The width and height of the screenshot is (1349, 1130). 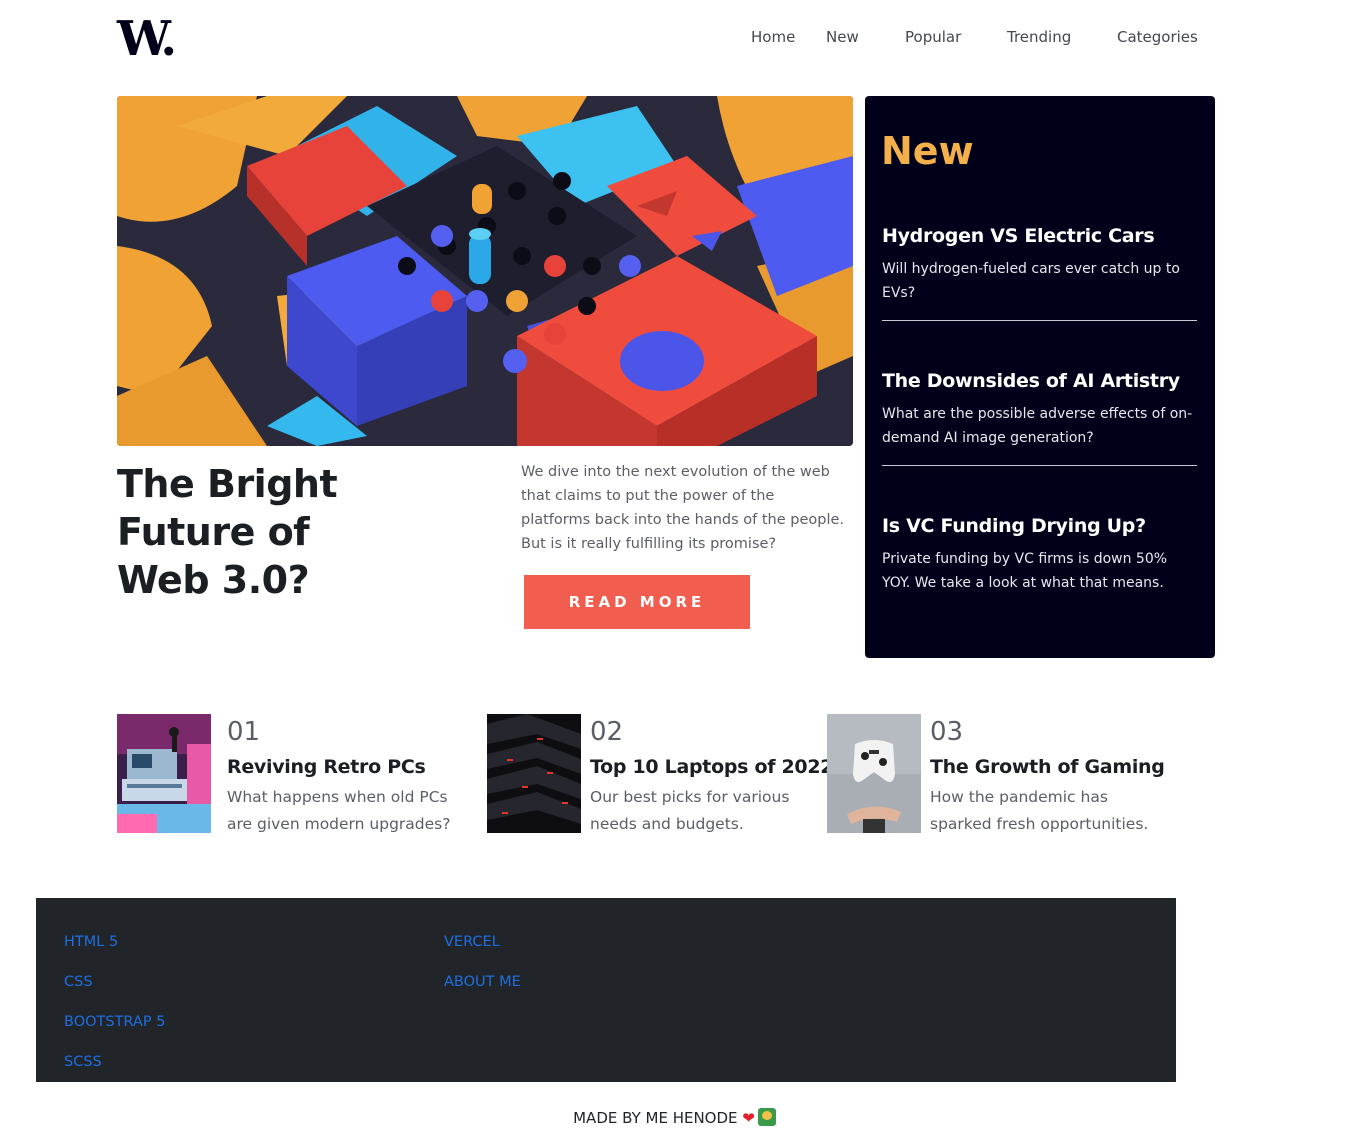 What do you see at coordinates (637, 602) in the screenshot?
I see `read-more-button: READ MORE` at bounding box center [637, 602].